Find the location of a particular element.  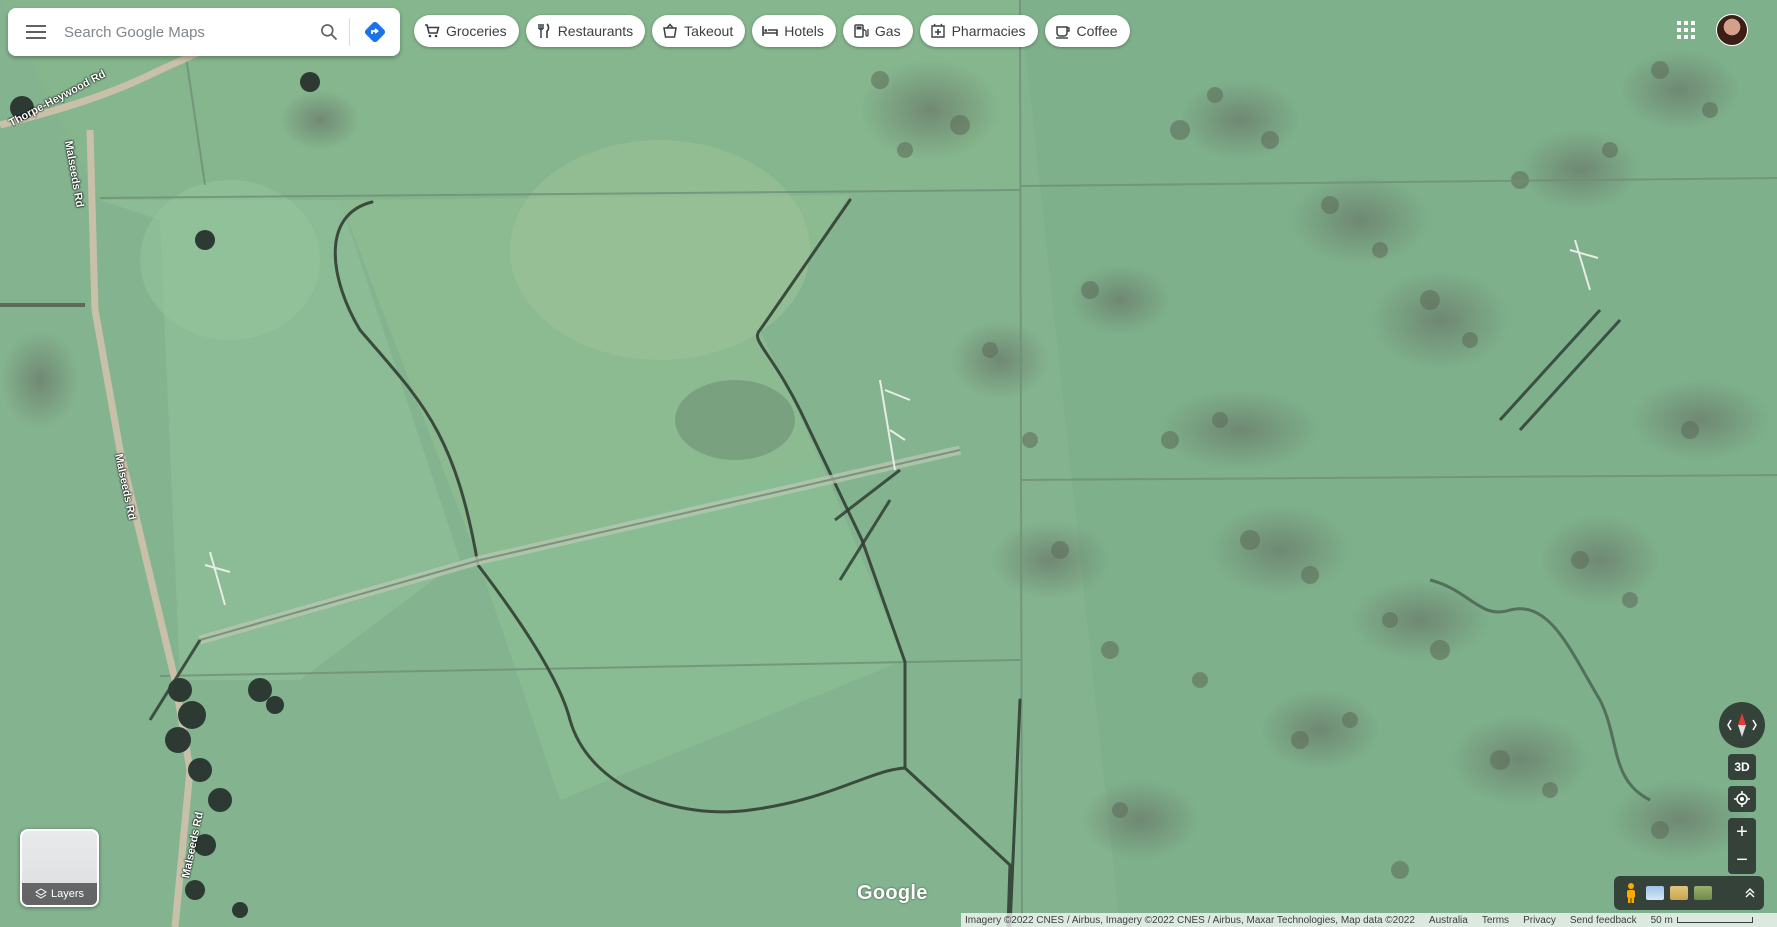

3d-toggle-button: 3D is located at coordinates (1742, 767).